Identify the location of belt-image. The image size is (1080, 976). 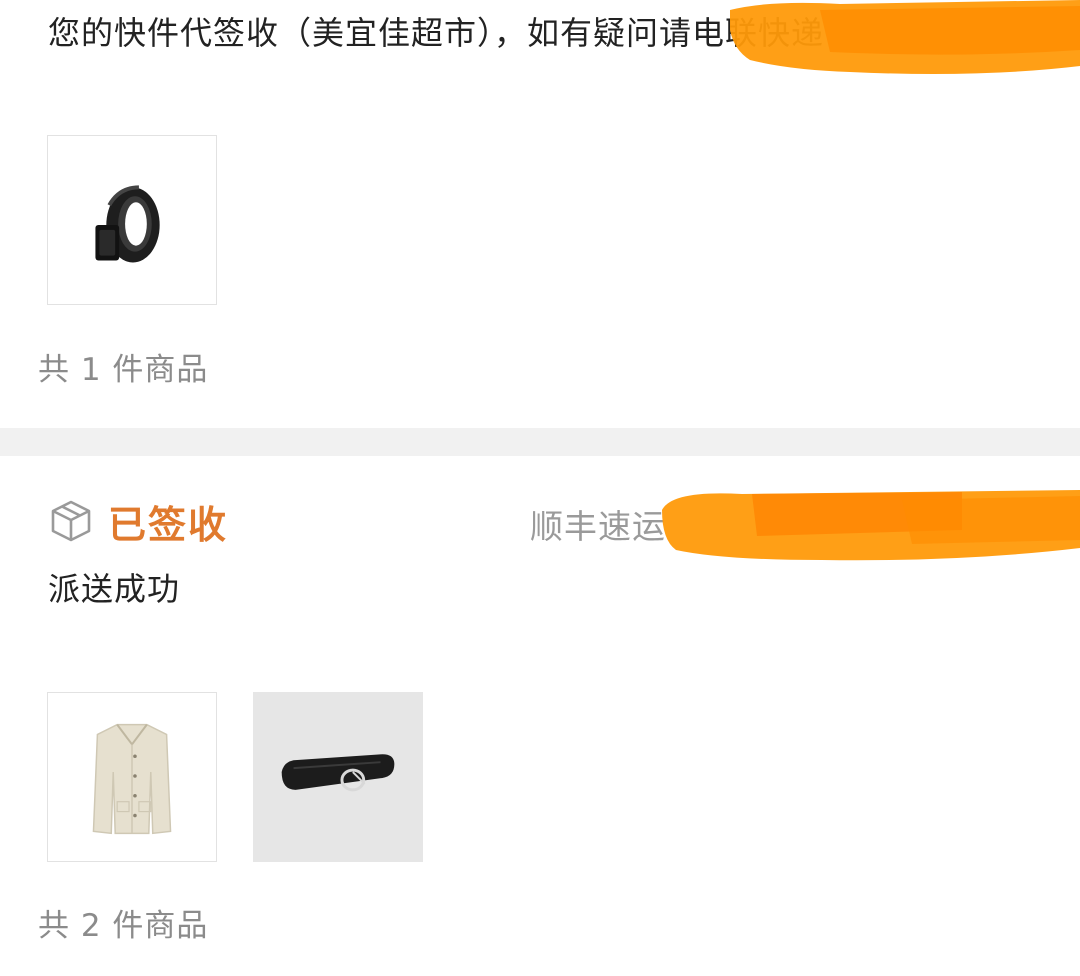
(338, 777).